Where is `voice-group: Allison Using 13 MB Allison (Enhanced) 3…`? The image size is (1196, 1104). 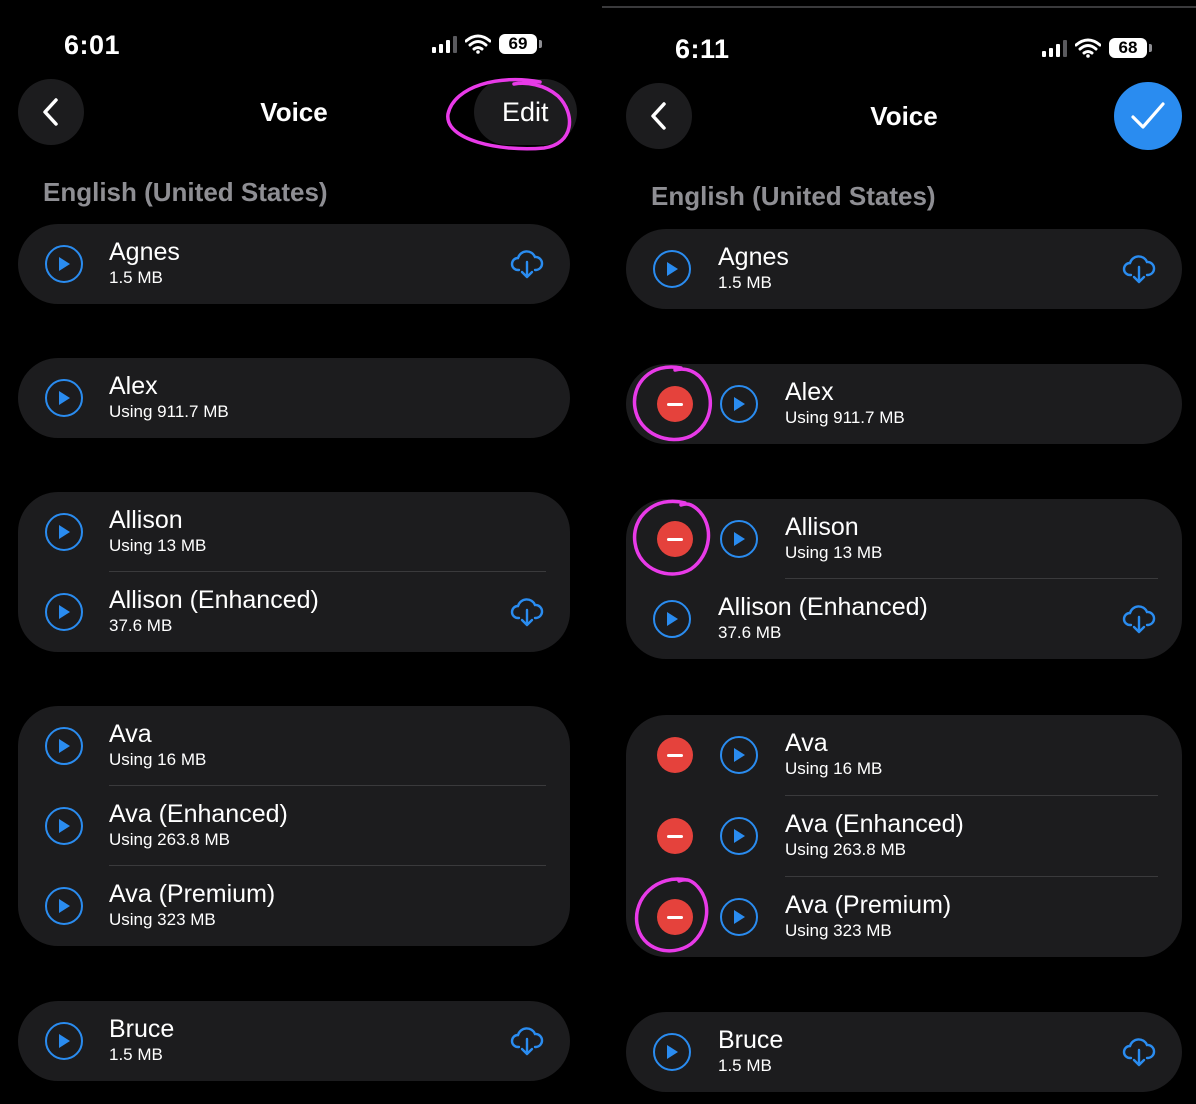
voice-group: Allison Using 13 MB Allison (Enhanced) 3… is located at coordinates (294, 572).